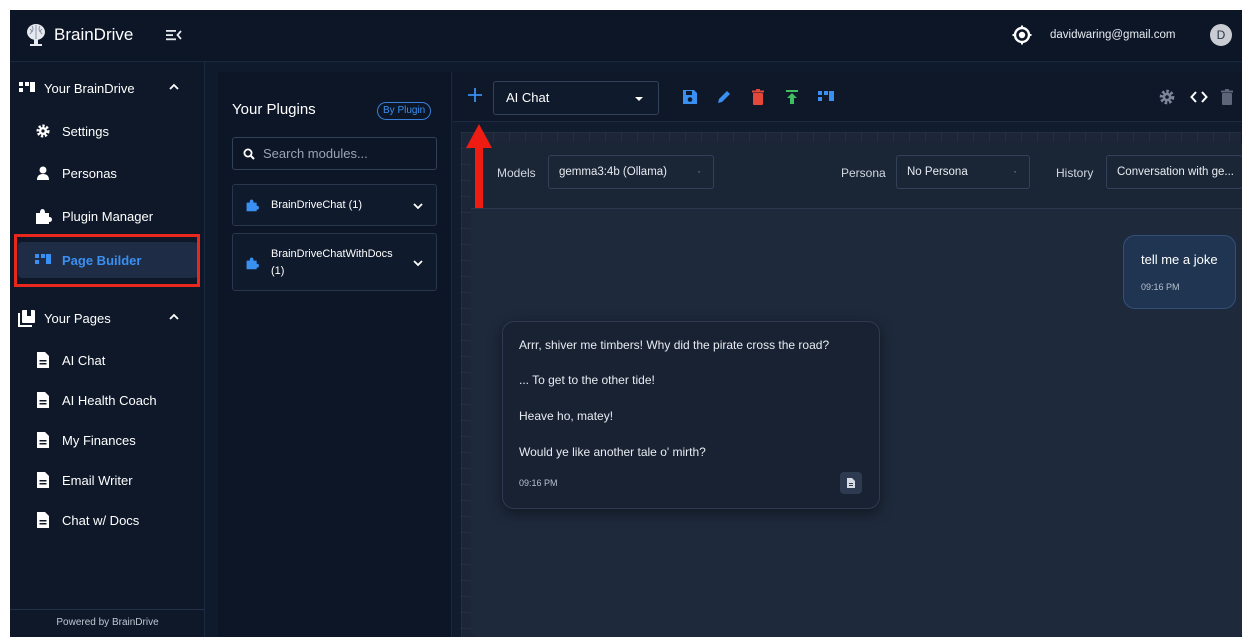 This screenshot has height=637, width=1253. I want to click on page-builder-highlight, so click(107, 260).